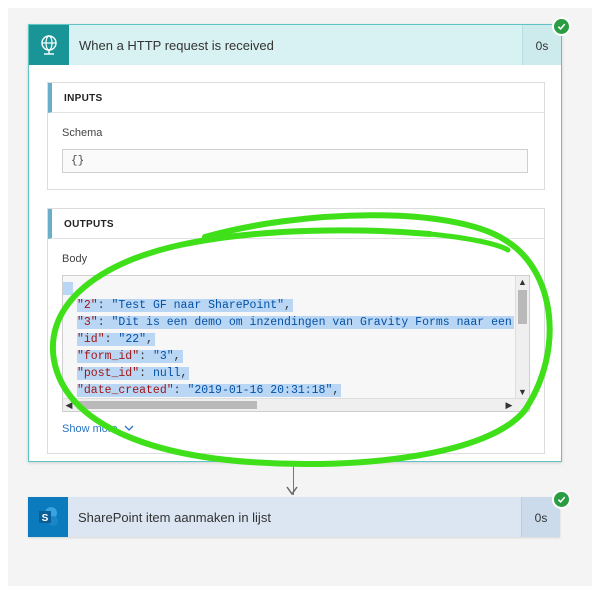  What do you see at coordinates (522, 307) in the screenshot?
I see `vertical-scroll-thumb` at bounding box center [522, 307].